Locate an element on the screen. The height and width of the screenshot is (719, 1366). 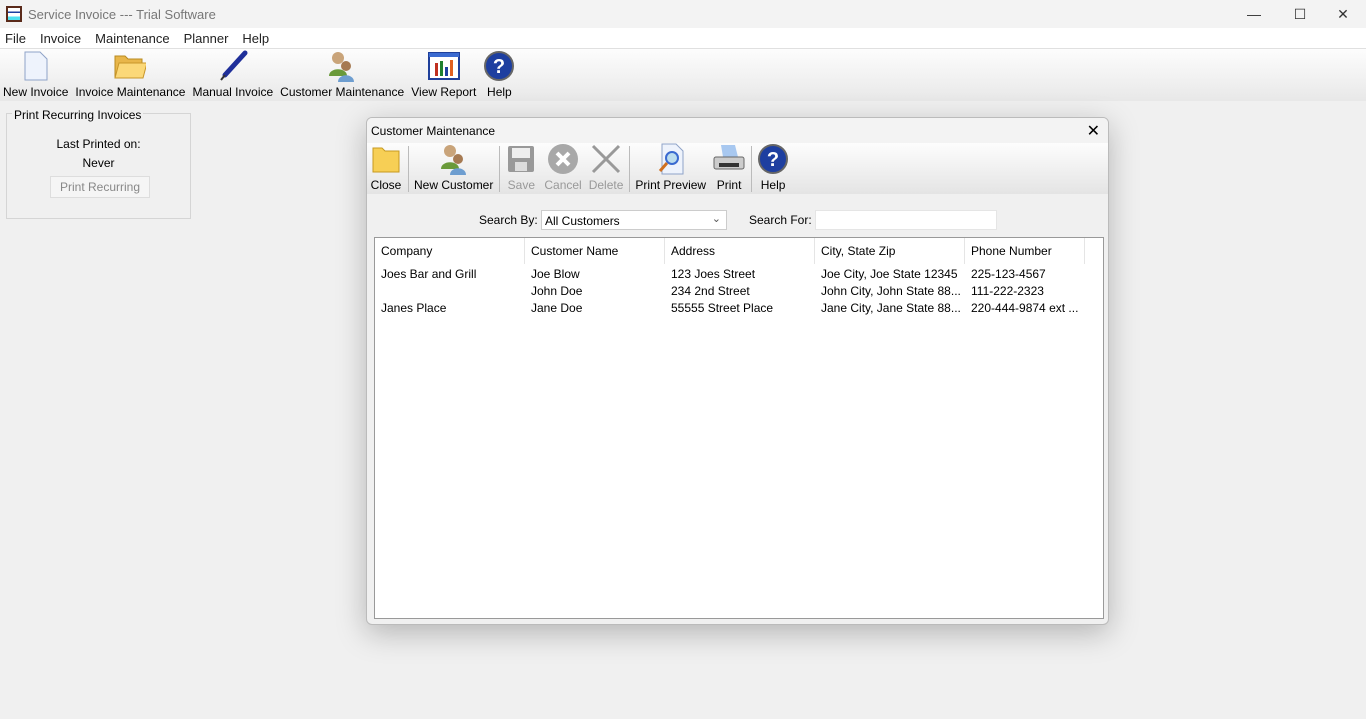
cancel-button: Cancel is located at coordinates (563, 168).